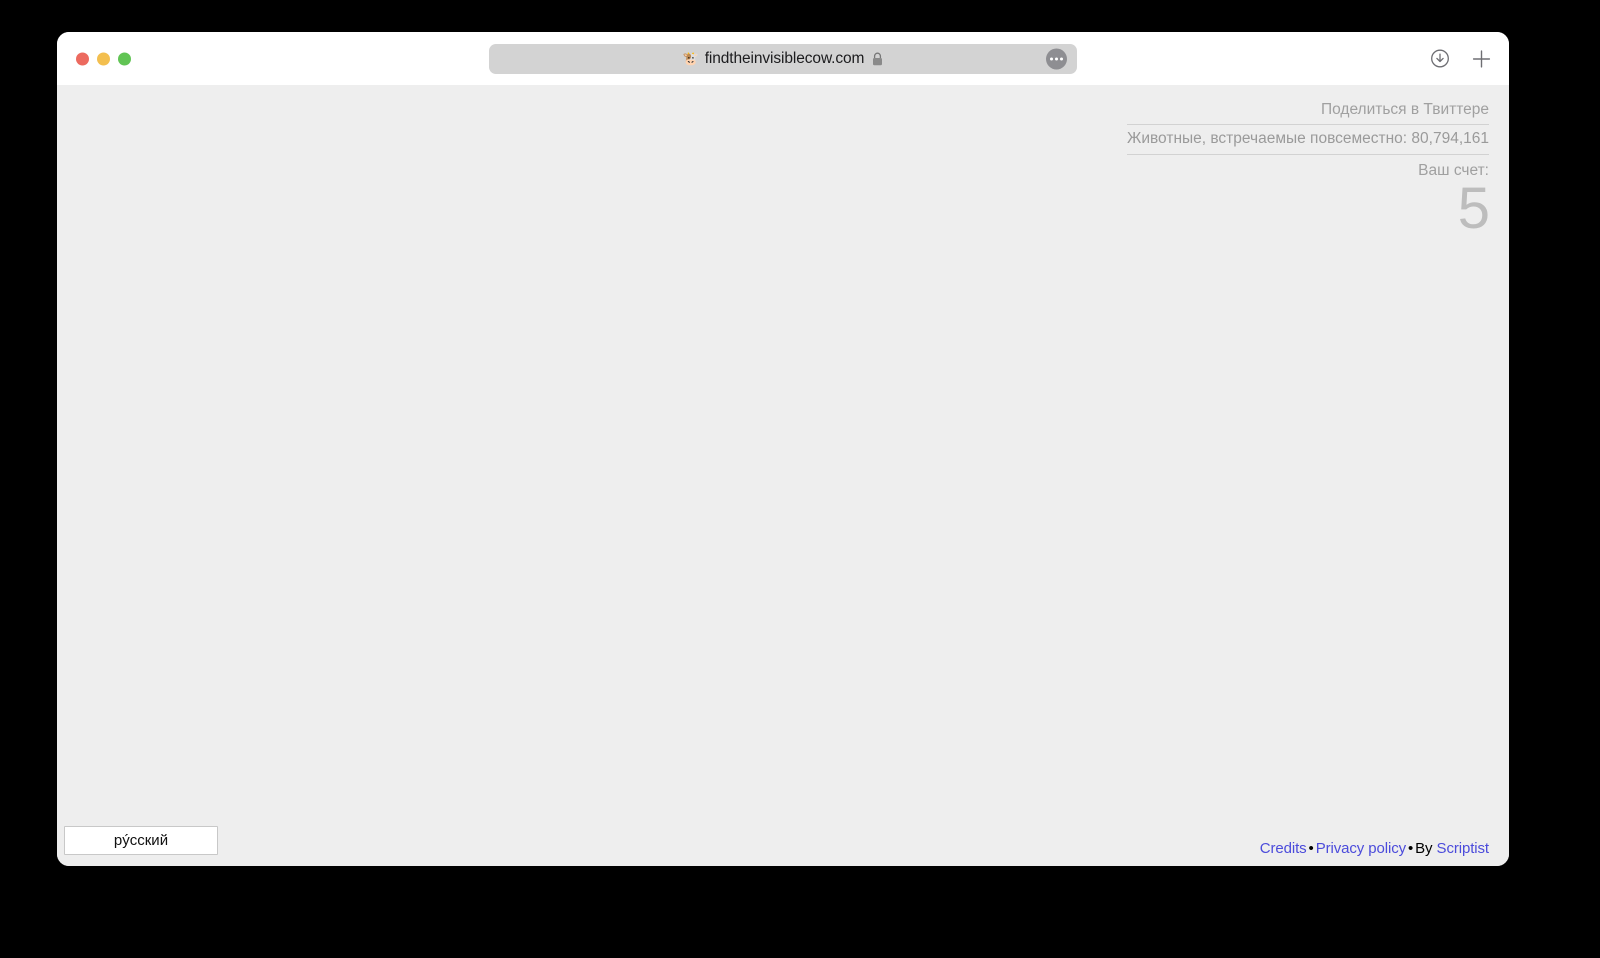 The image size is (1600, 958). Describe the element at coordinates (1463, 848) in the screenshot. I see `author-link: Scriptist` at that location.